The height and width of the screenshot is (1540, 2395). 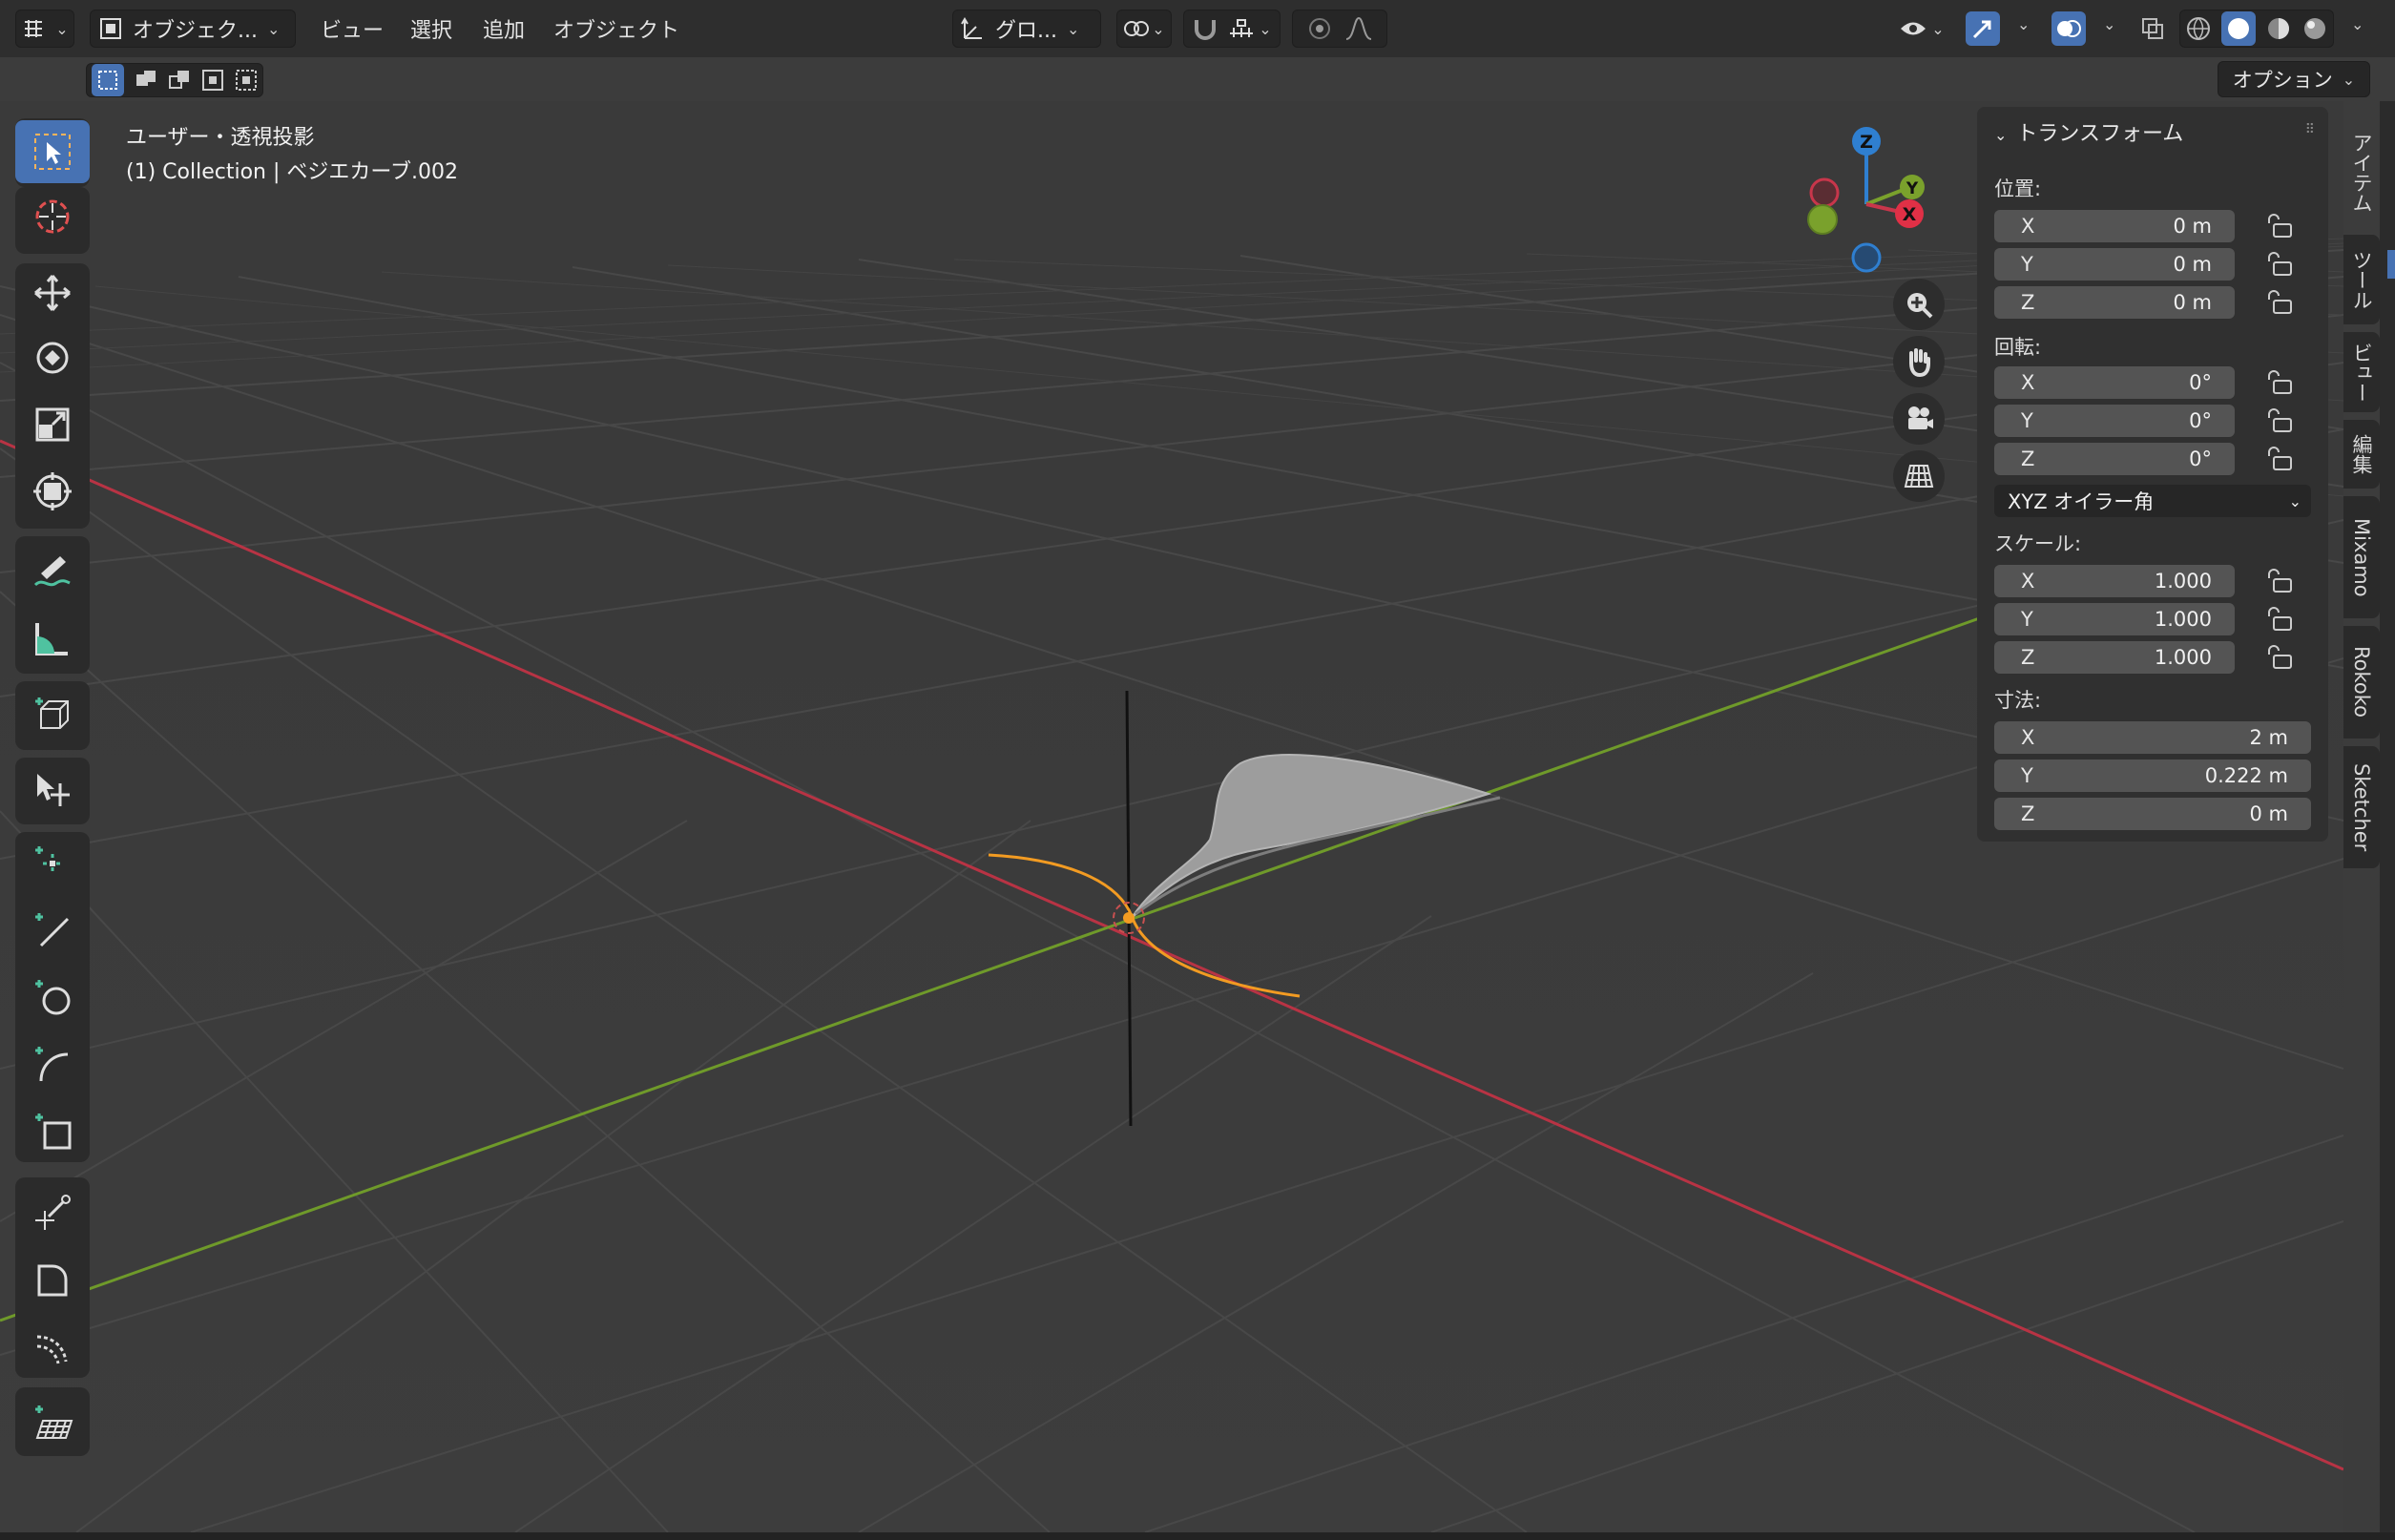 I want to click on location-x-field: X 0 m, so click(x=2114, y=226).